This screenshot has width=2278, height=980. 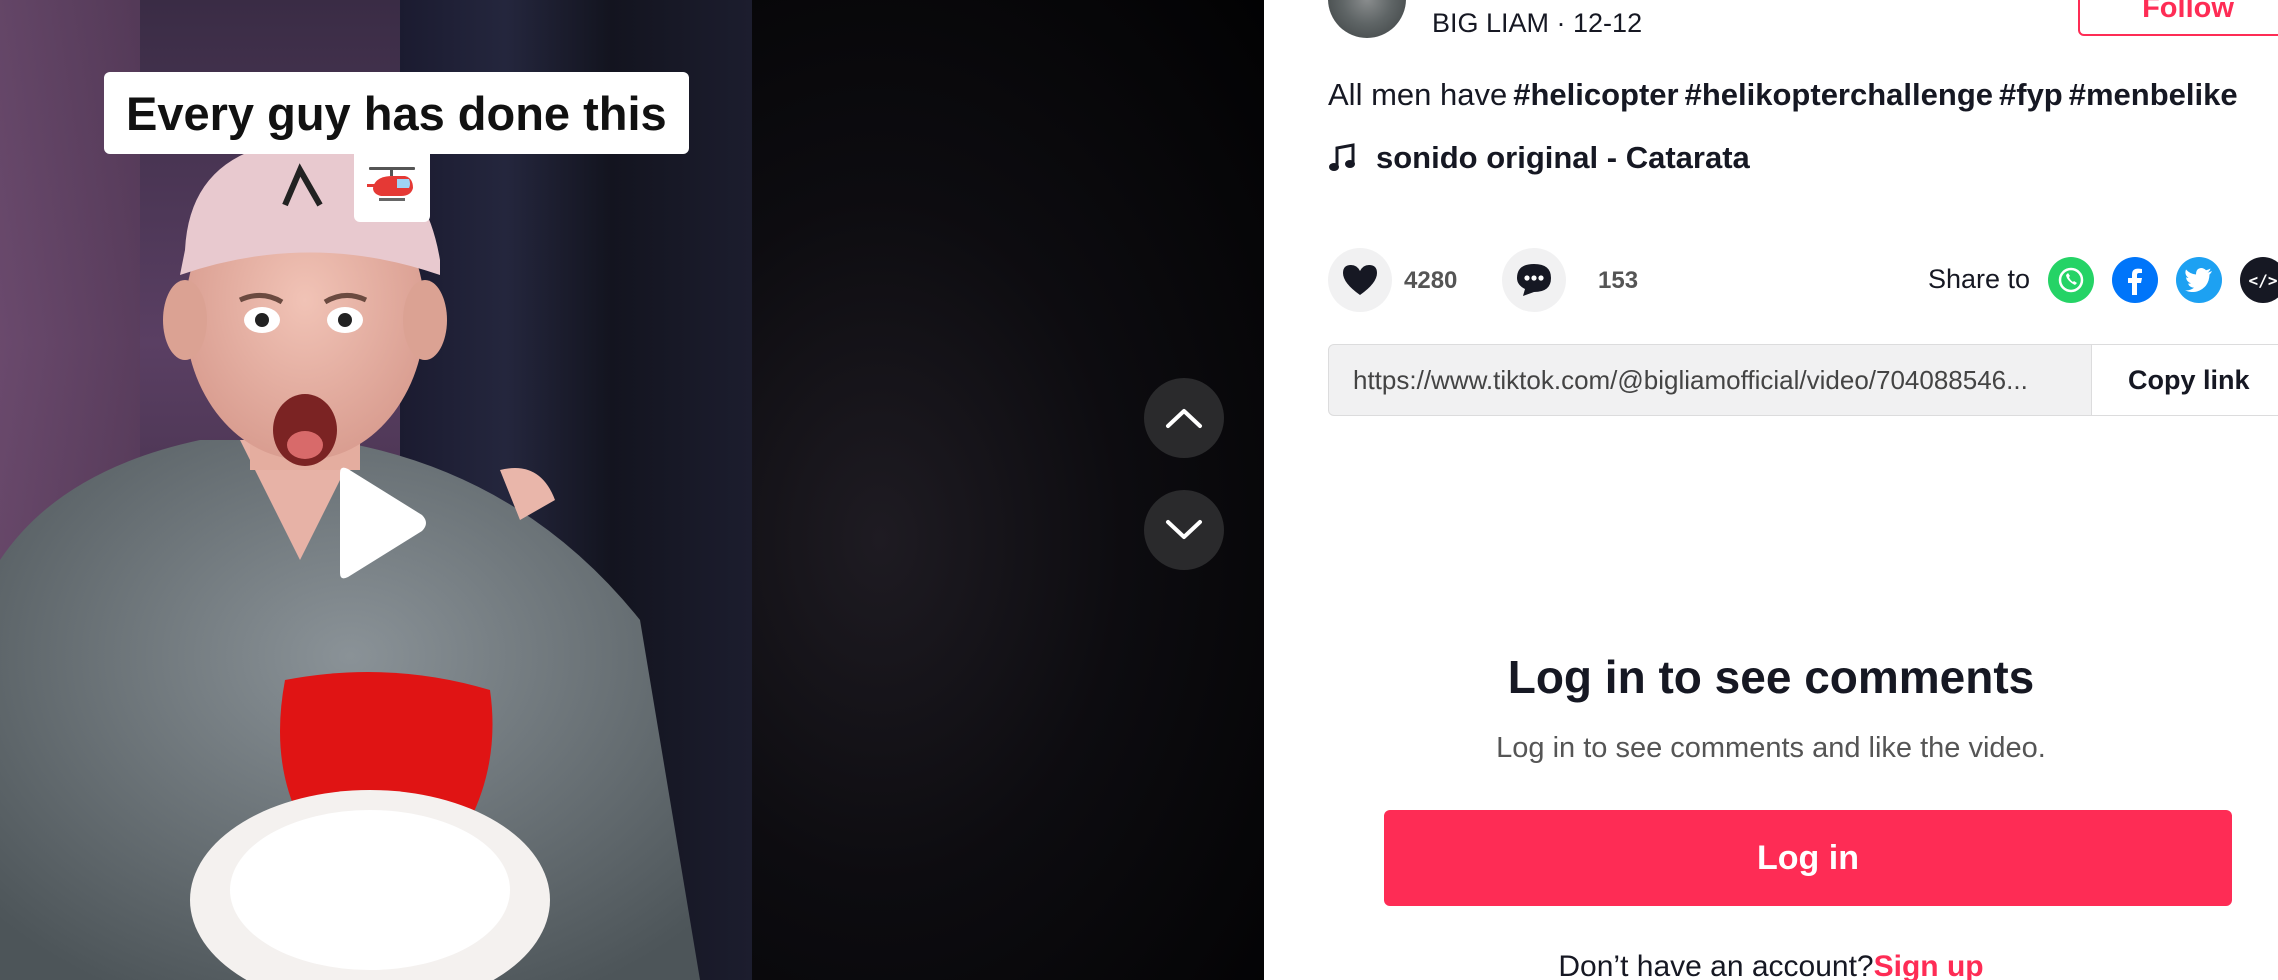 I want to click on description-text: All men have, so click(x=1418, y=94).